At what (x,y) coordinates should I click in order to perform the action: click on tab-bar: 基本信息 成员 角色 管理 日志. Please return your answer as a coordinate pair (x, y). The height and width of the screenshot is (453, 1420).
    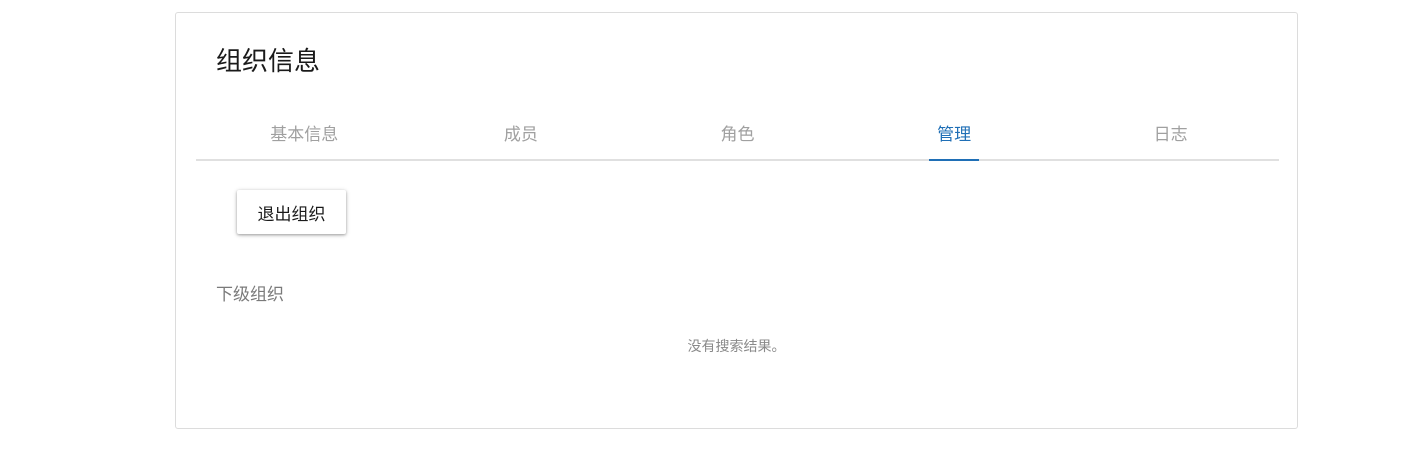
    Looking at the image, I should click on (737, 139).